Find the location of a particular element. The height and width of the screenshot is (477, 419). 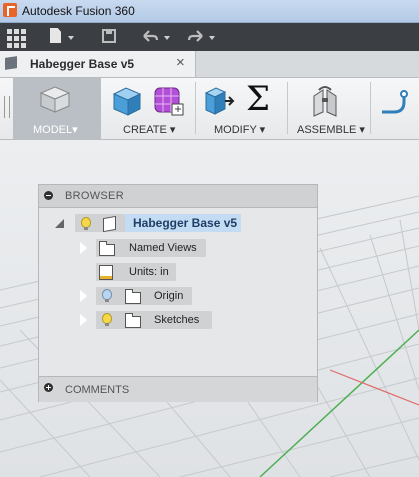

tree-node-named-views: Named Views is located at coordinates (151, 248).